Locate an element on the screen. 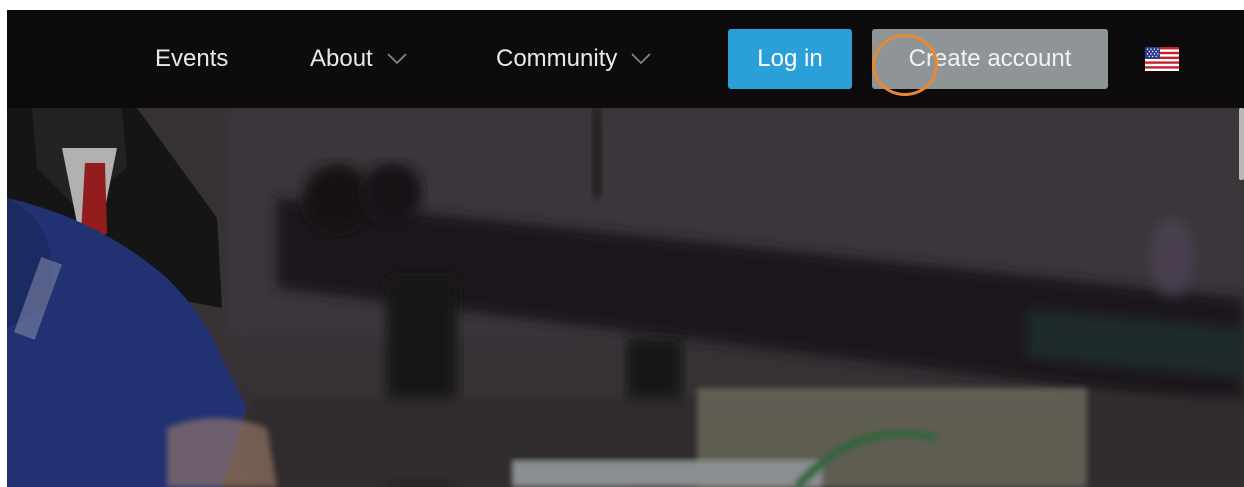 This screenshot has height=487, width=1244. nav-item-events: Events is located at coordinates (191, 59).